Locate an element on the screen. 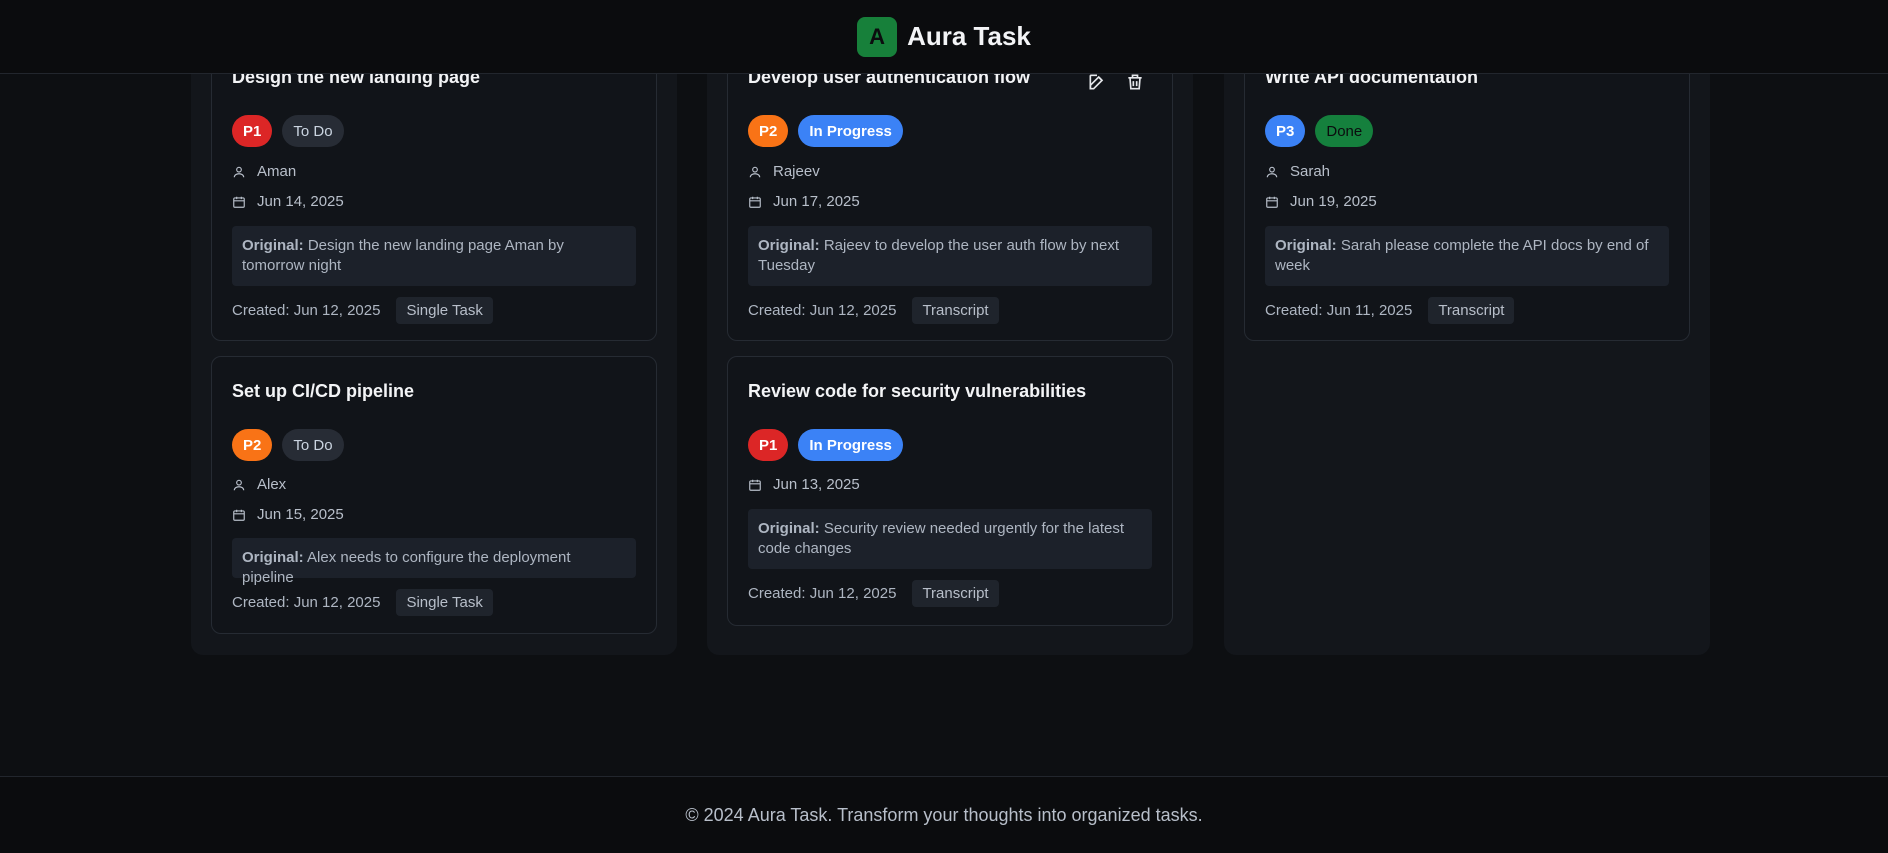 The height and width of the screenshot is (853, 1888). edit-icon is located at coordinates (1097, 82).